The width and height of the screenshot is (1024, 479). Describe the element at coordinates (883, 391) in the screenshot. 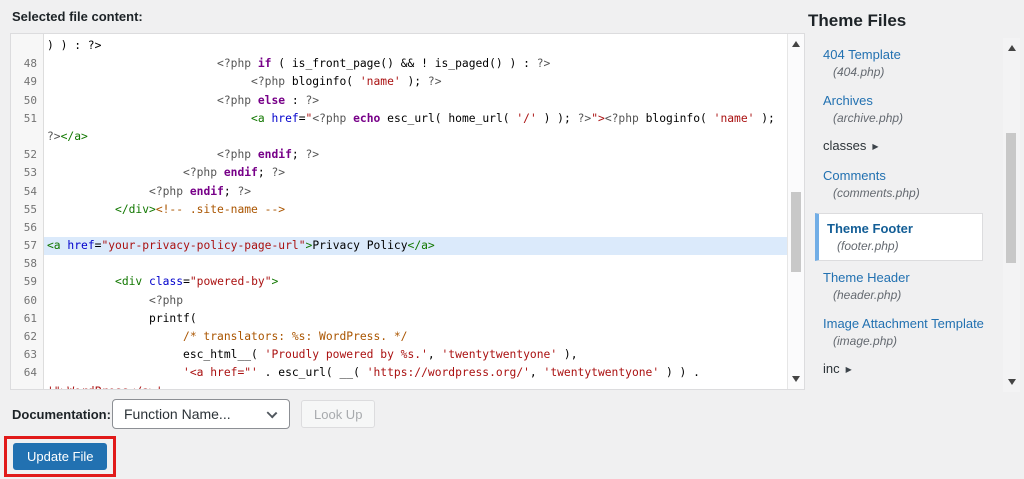

I see `theme-file-link: Main Index Template` at that location.